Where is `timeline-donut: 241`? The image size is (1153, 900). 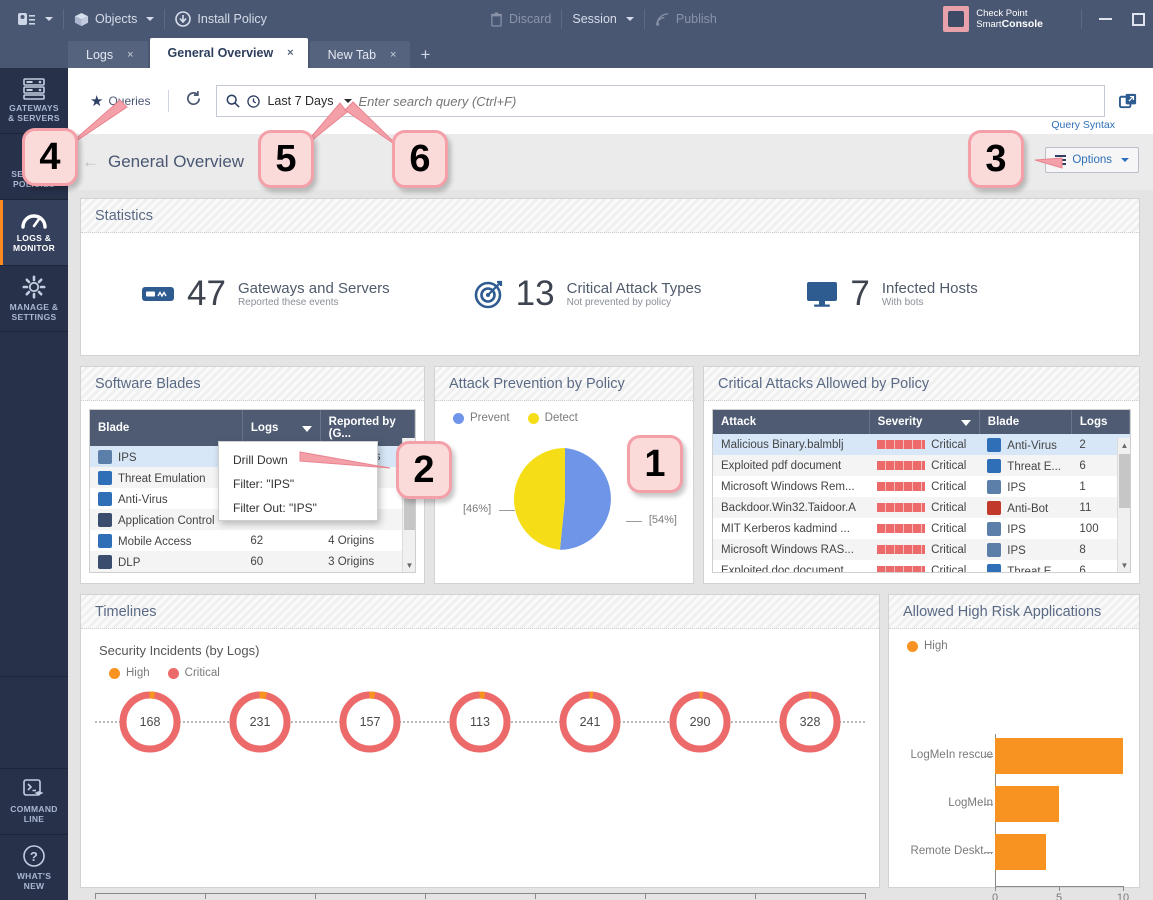
timeline-donut: 241 is located at coordinates (590, 722).